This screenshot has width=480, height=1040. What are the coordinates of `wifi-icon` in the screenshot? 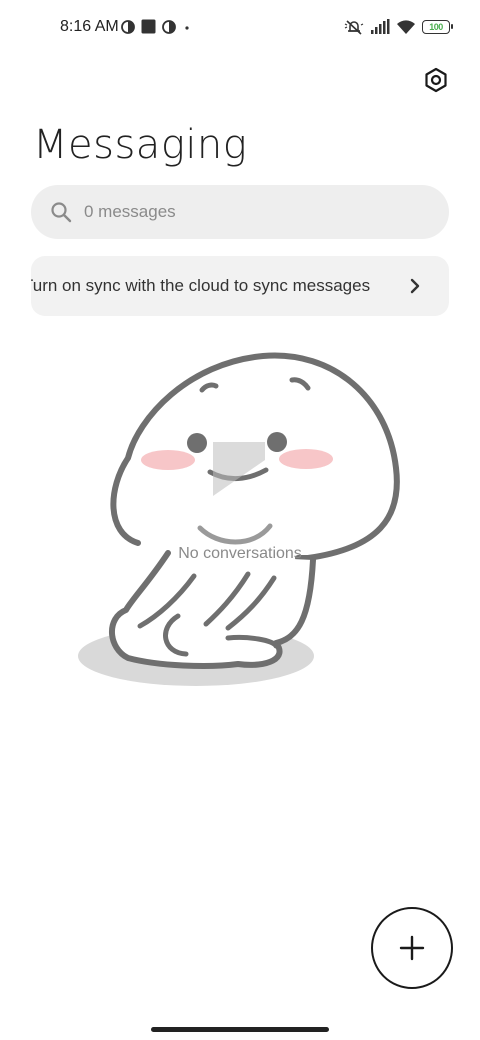 It's located at (406, 27).